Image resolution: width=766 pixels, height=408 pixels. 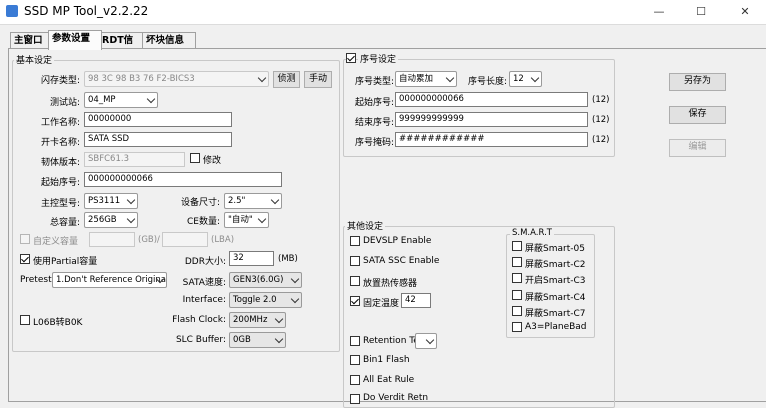 What do you see at coordinates (65, 262) in the screenshot?
I see `partial-capacity-label: 使用Partial容量` at bounding box center [65, 262].